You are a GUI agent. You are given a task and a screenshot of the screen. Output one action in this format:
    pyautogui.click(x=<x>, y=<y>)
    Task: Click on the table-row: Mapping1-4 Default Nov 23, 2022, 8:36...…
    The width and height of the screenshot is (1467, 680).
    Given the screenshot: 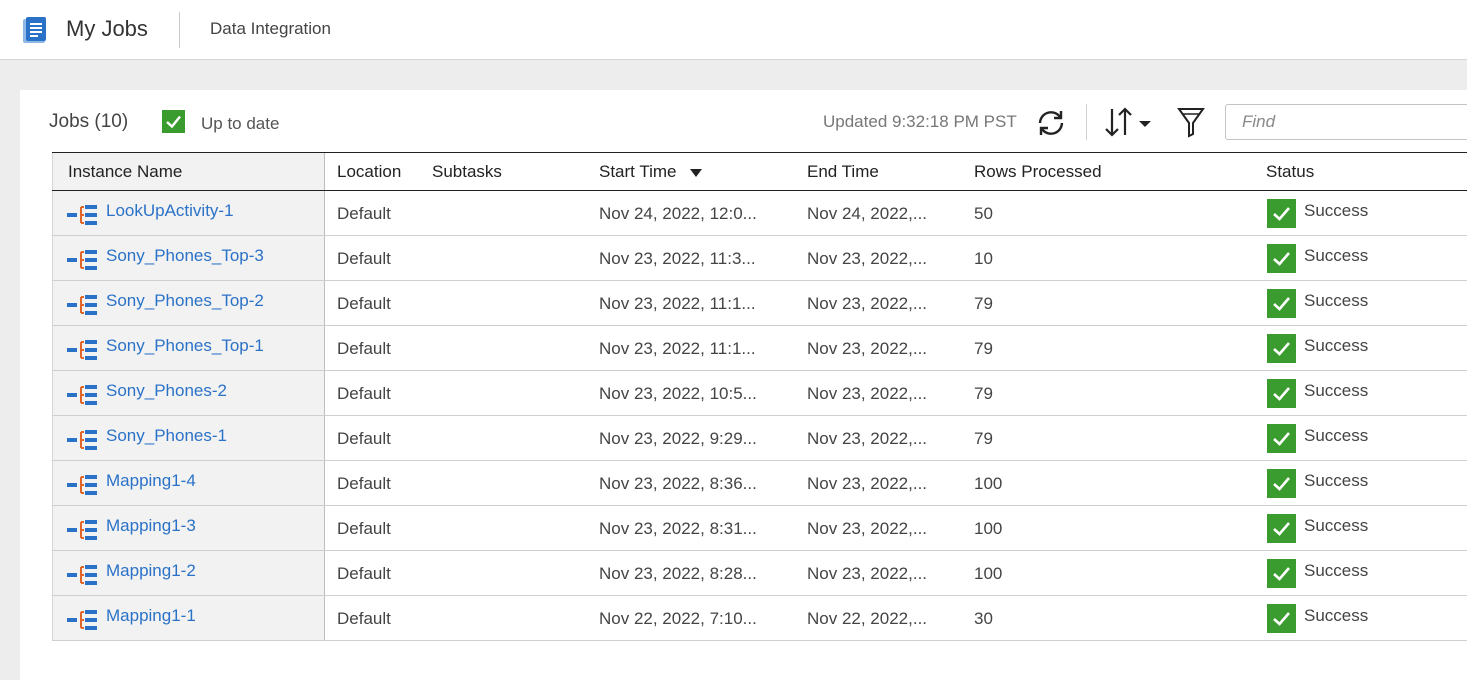 What is the action you would take?
    pyautogui.click(x=759, y=483)
    